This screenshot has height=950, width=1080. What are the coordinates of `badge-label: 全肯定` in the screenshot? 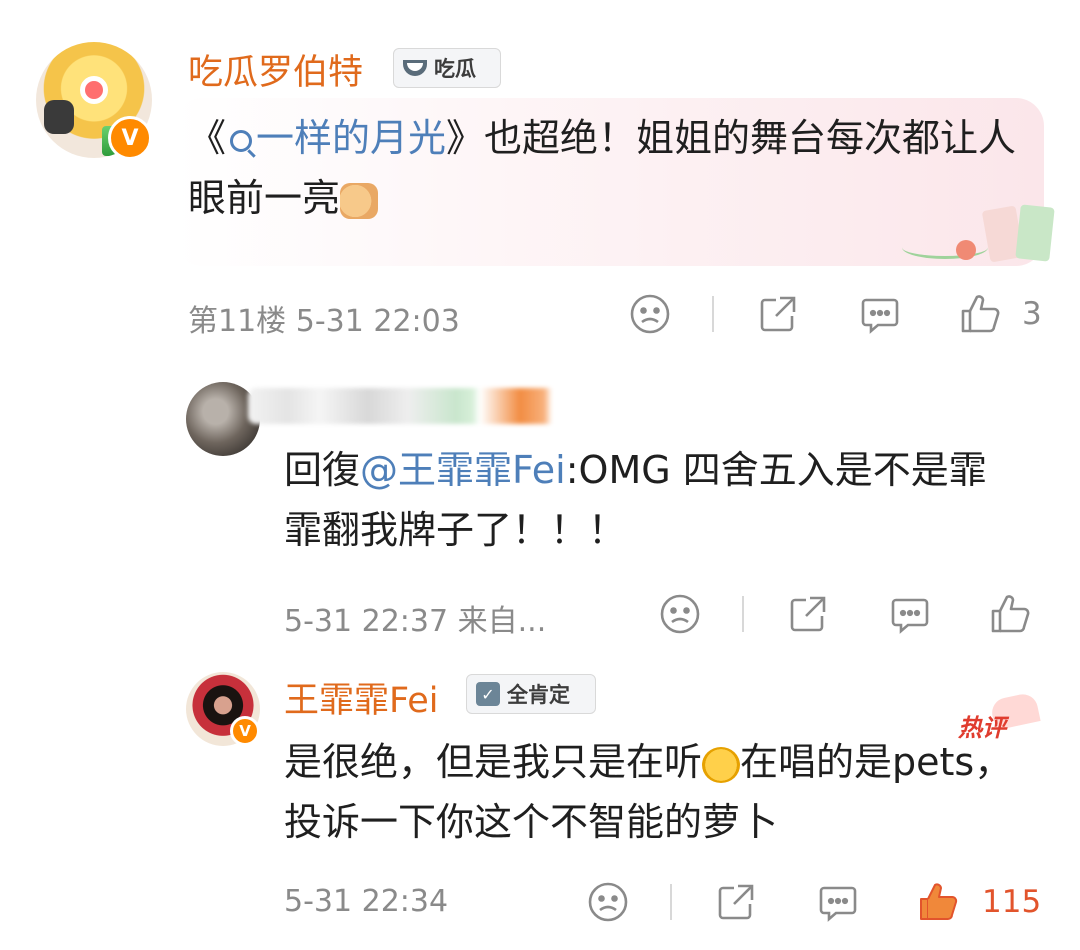 It's located at (538, 695).